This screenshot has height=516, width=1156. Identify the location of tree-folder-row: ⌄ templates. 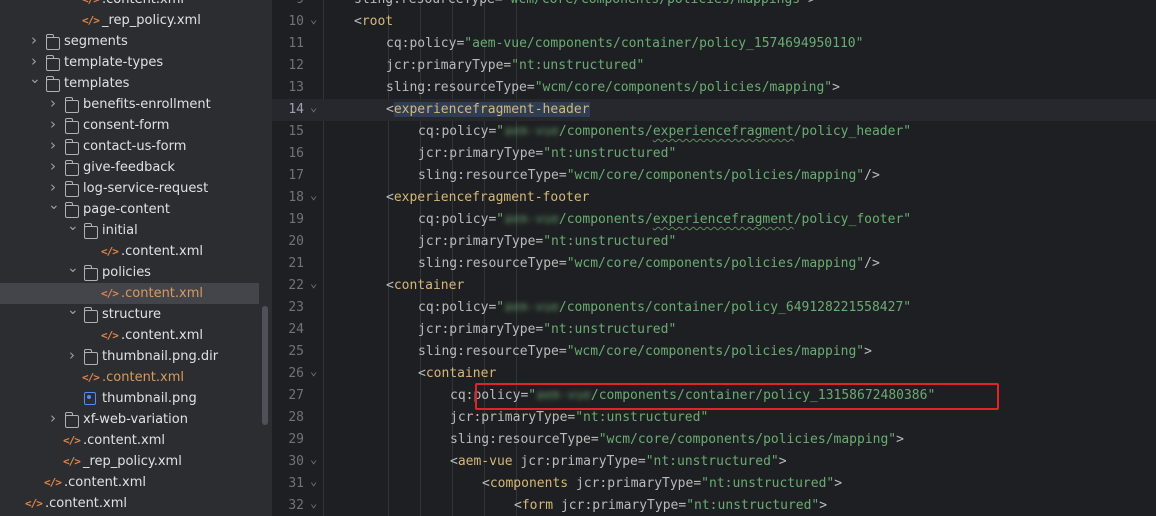
(136, 82).